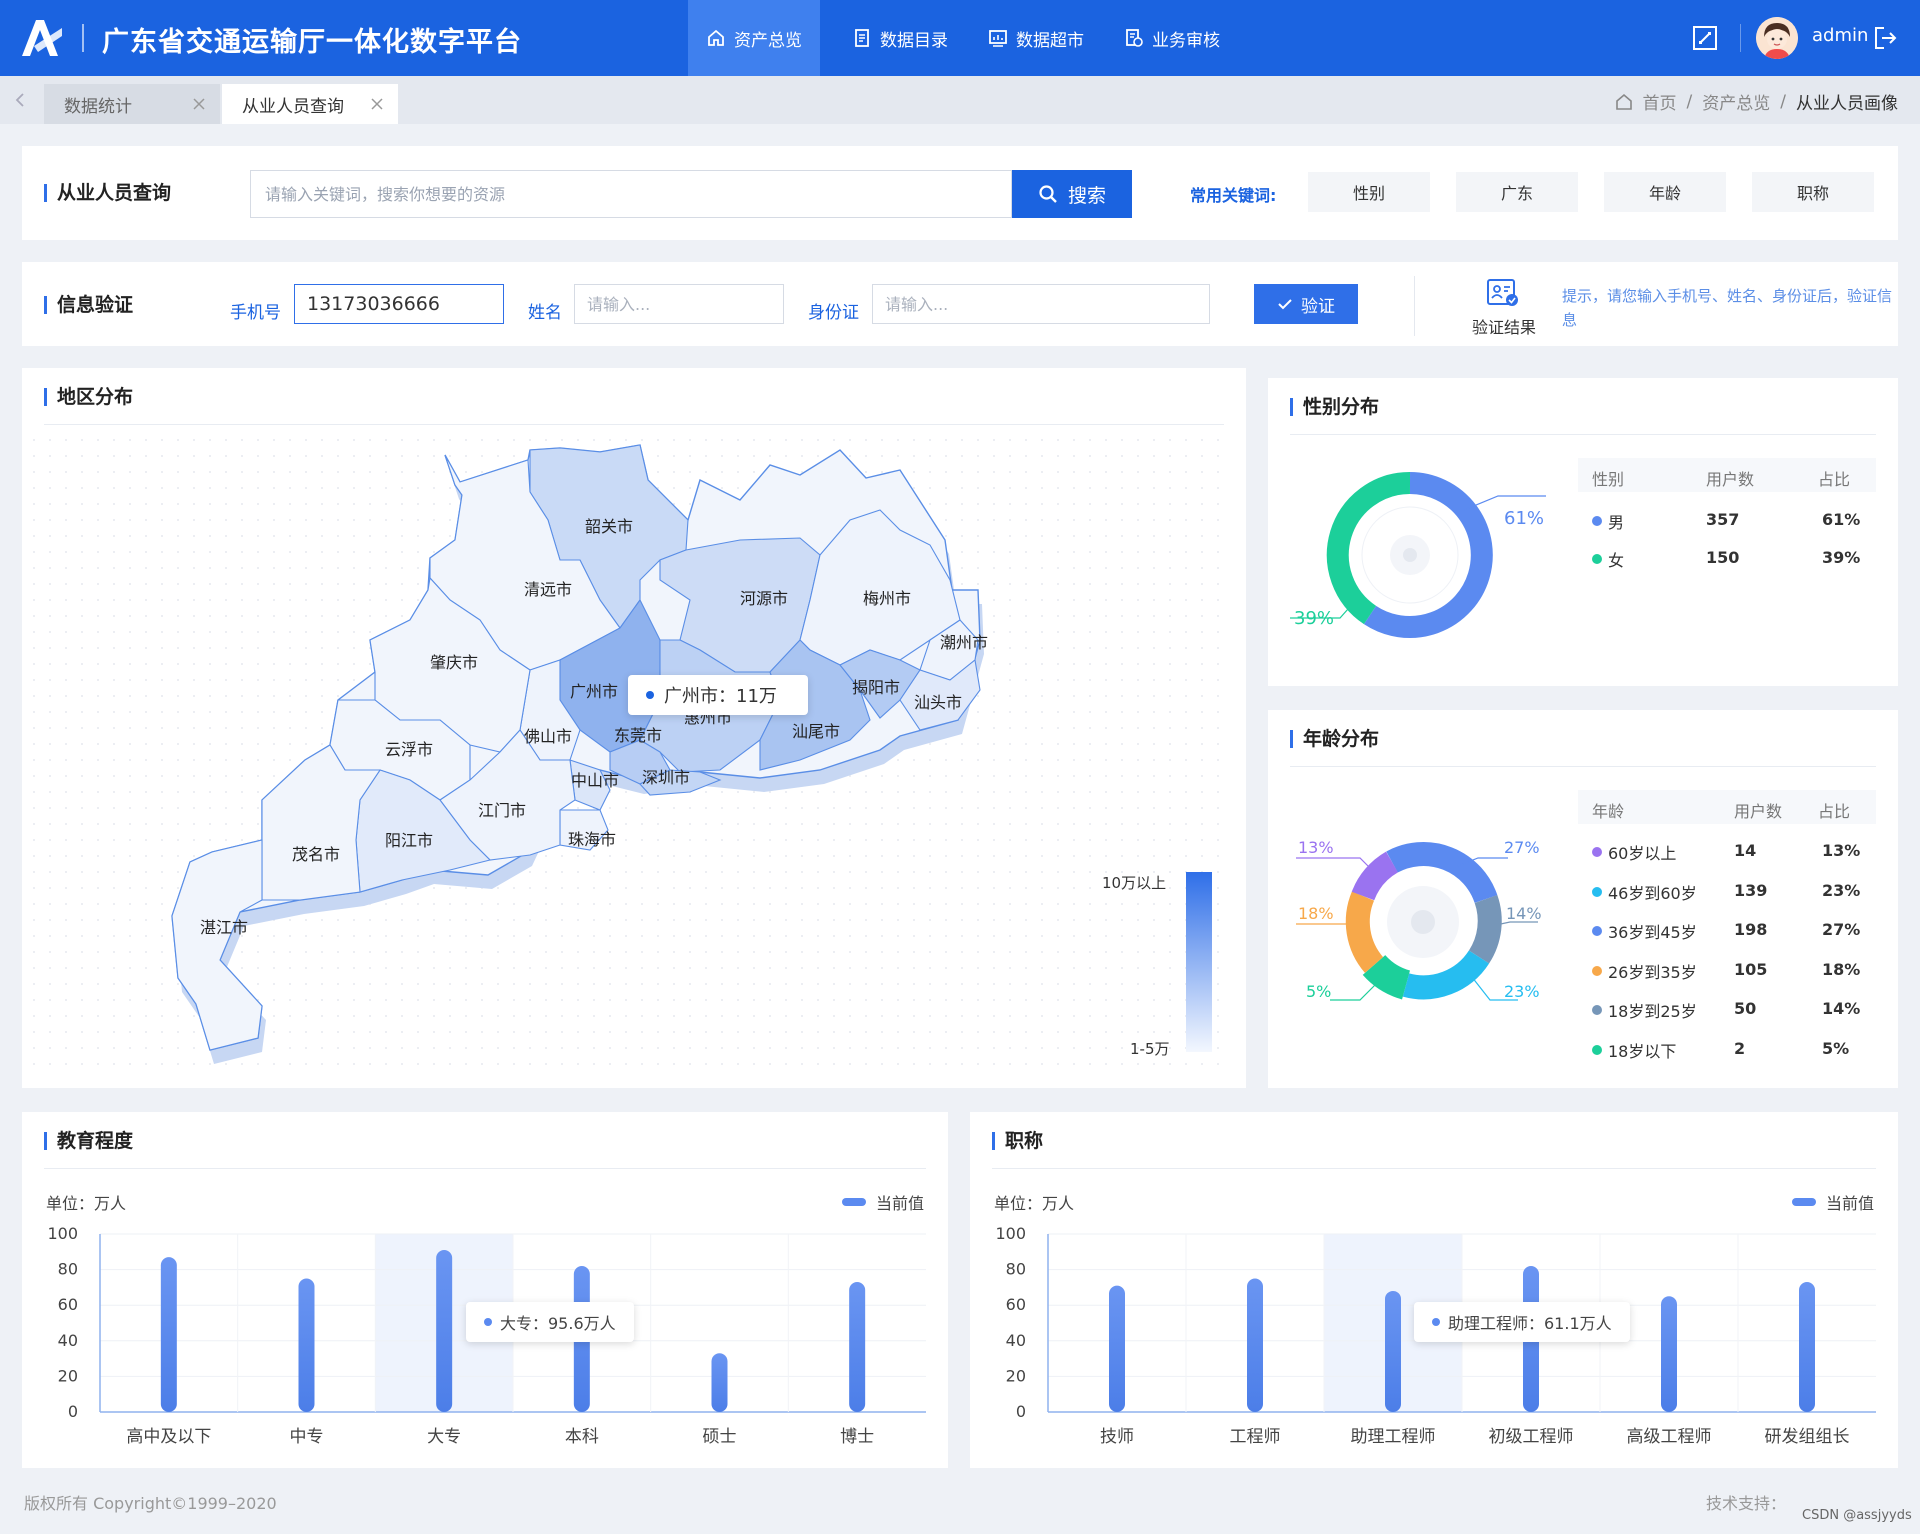 This screenshot has width=1920, height=1534. I want to click on card-divider, so click(1583, 766).